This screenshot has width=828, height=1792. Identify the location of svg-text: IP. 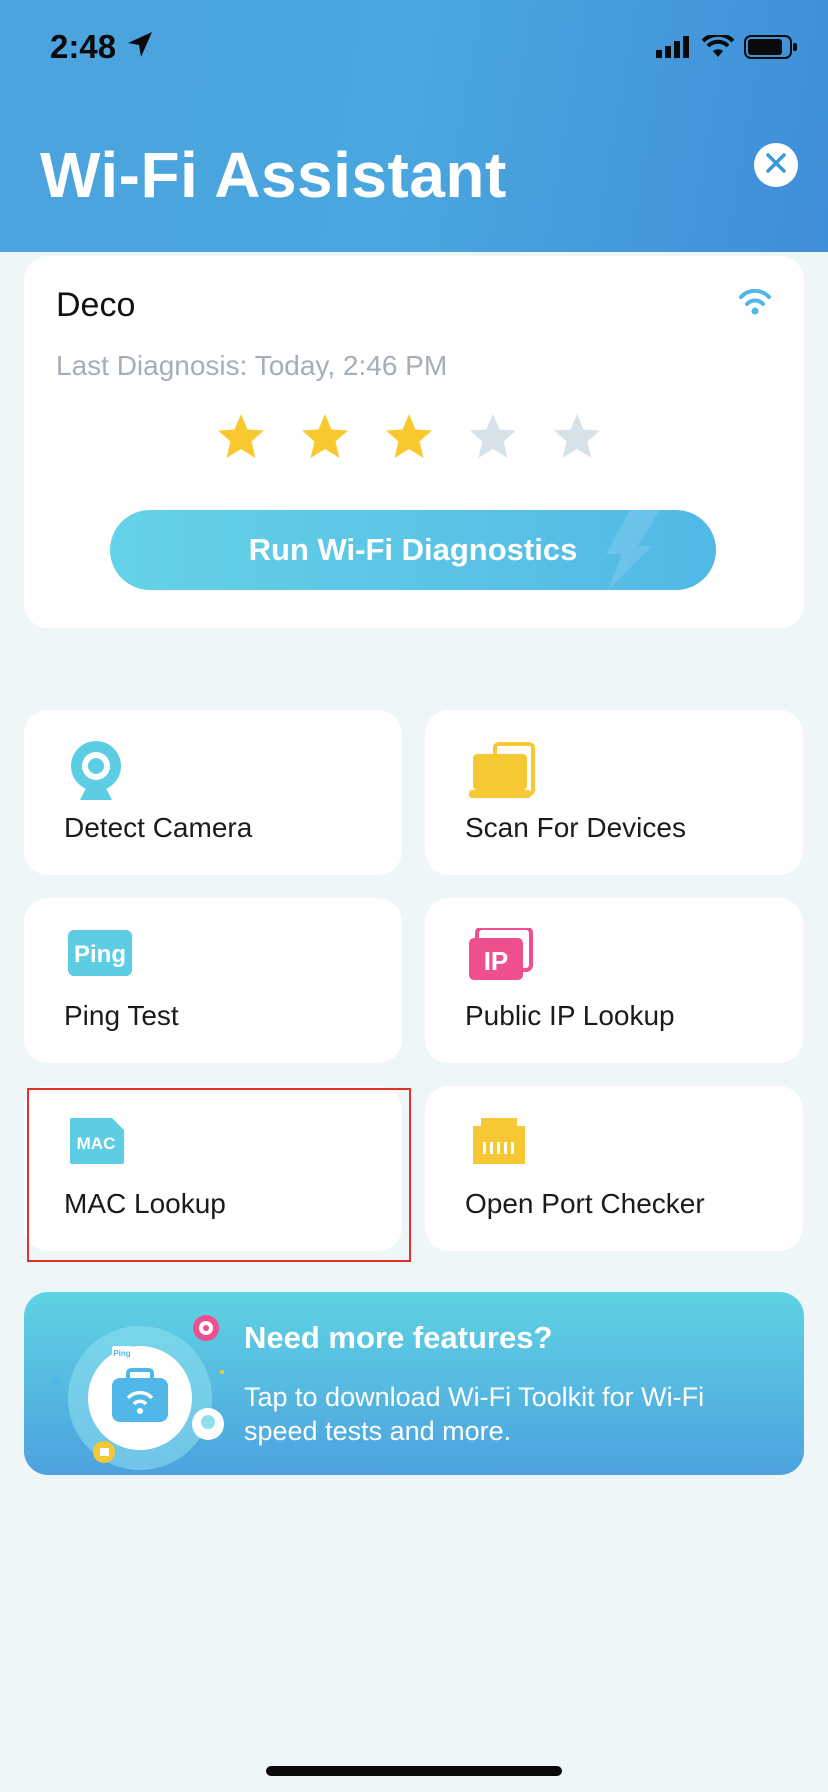
(496, 961).